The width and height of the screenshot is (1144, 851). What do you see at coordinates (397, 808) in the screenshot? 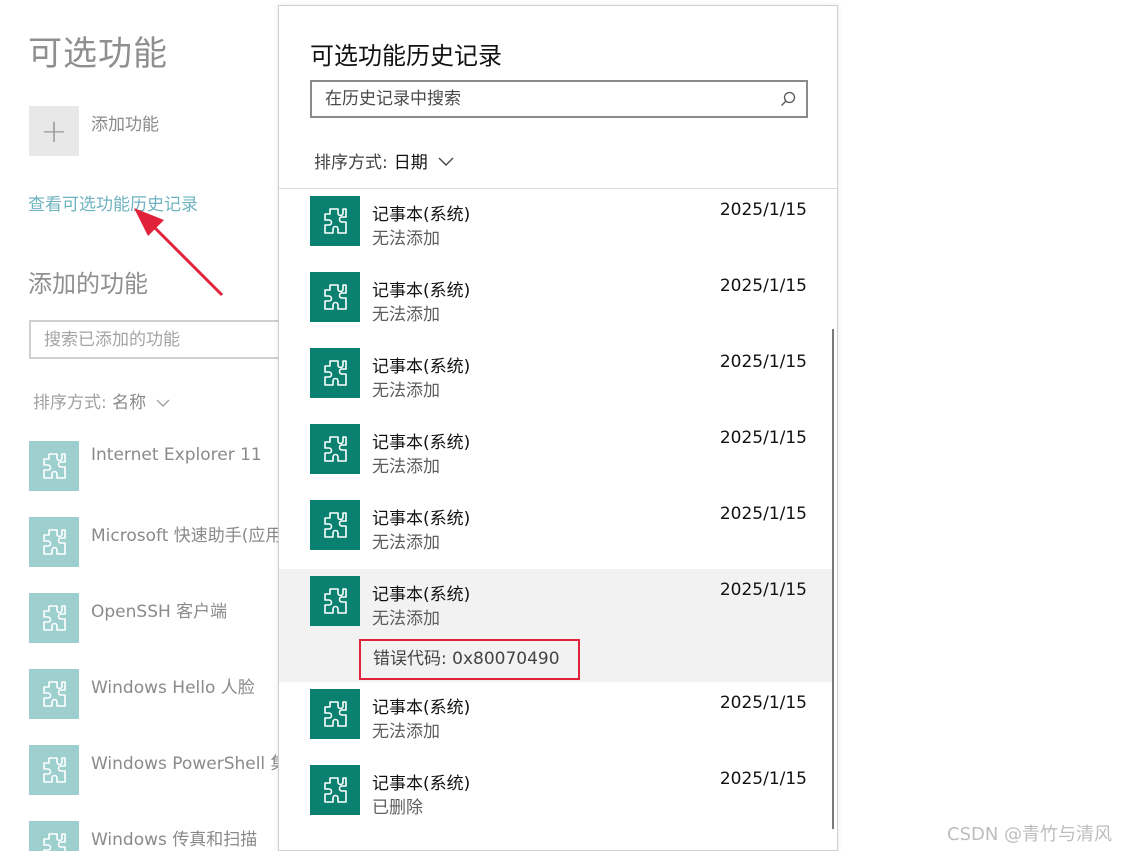
I see `history-item-status: 已删除` at bounding box center [397, 808].